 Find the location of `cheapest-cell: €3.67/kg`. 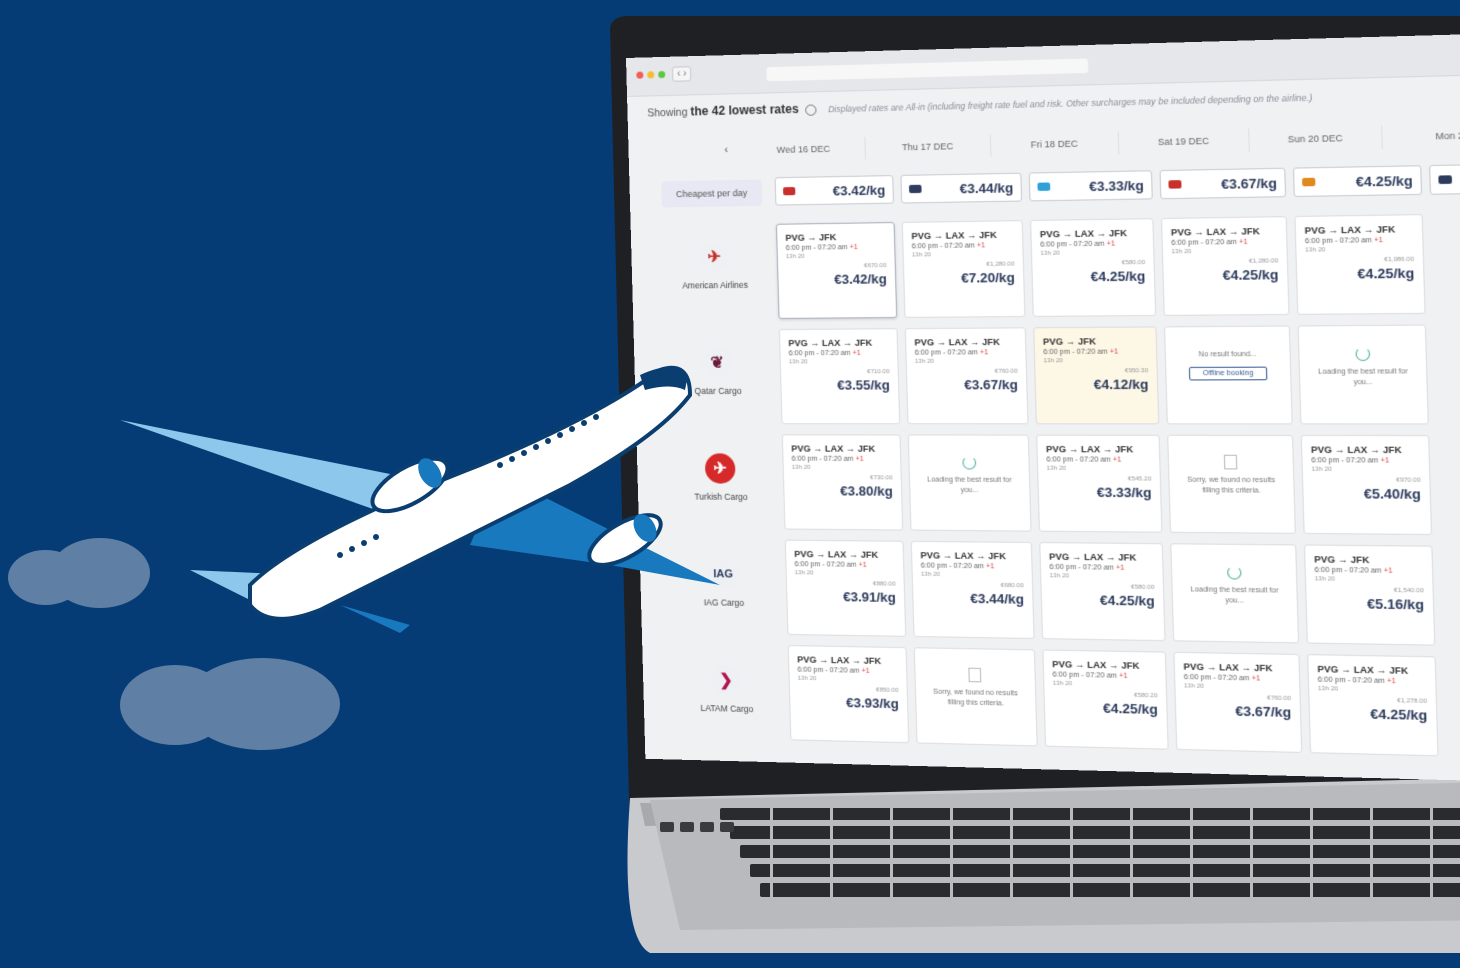

cheapest-cell: €3.67/kg is located at coordinates (1223, 184).